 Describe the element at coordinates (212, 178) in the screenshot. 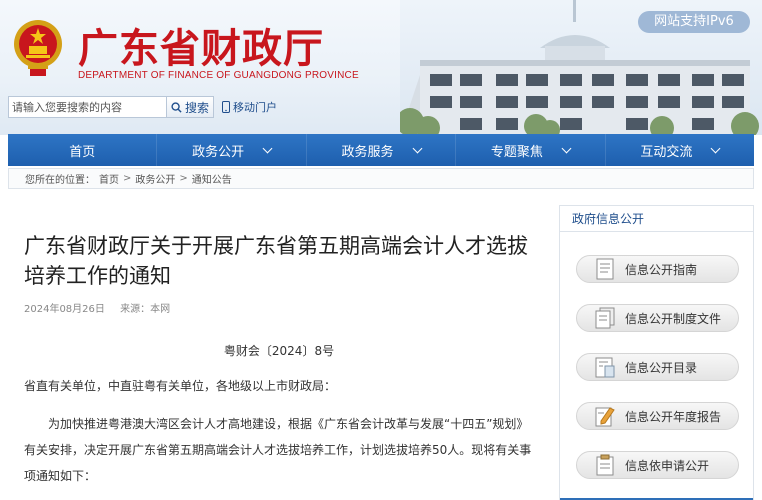

I see `breadcrumb-item-notices: 通知公告` at that location.